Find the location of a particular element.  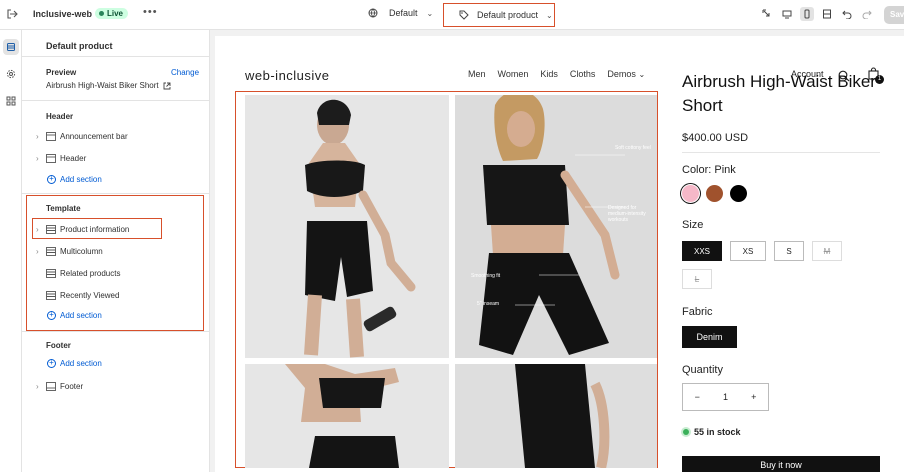

exit-icon is located at coordinates (12, 14).